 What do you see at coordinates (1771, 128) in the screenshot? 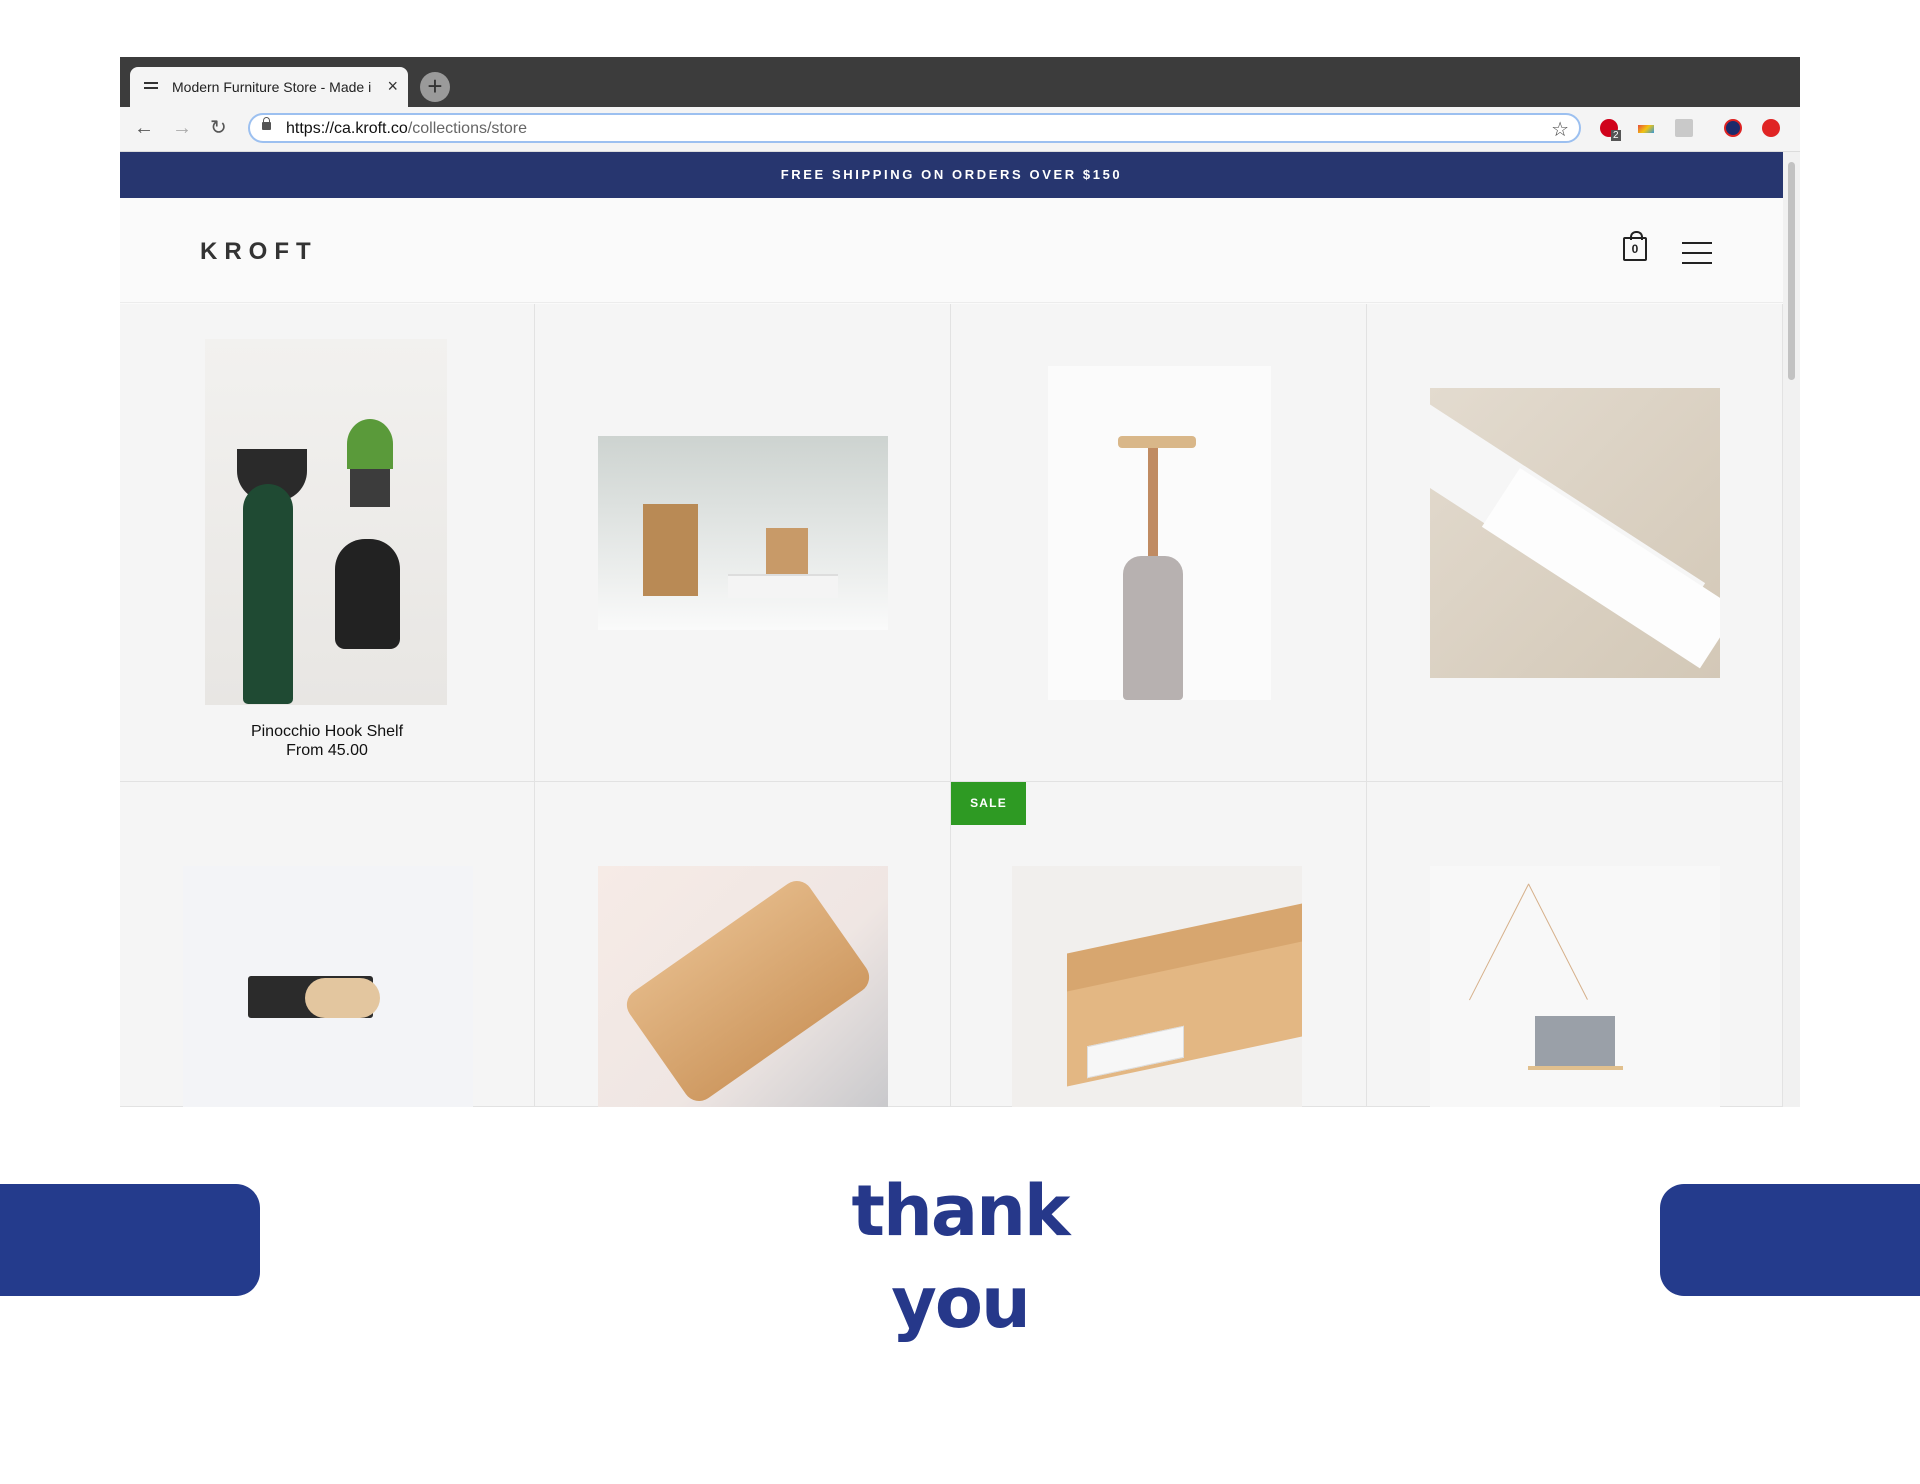
I see `extension-upload-icon` at bounding box center [1771, 128].